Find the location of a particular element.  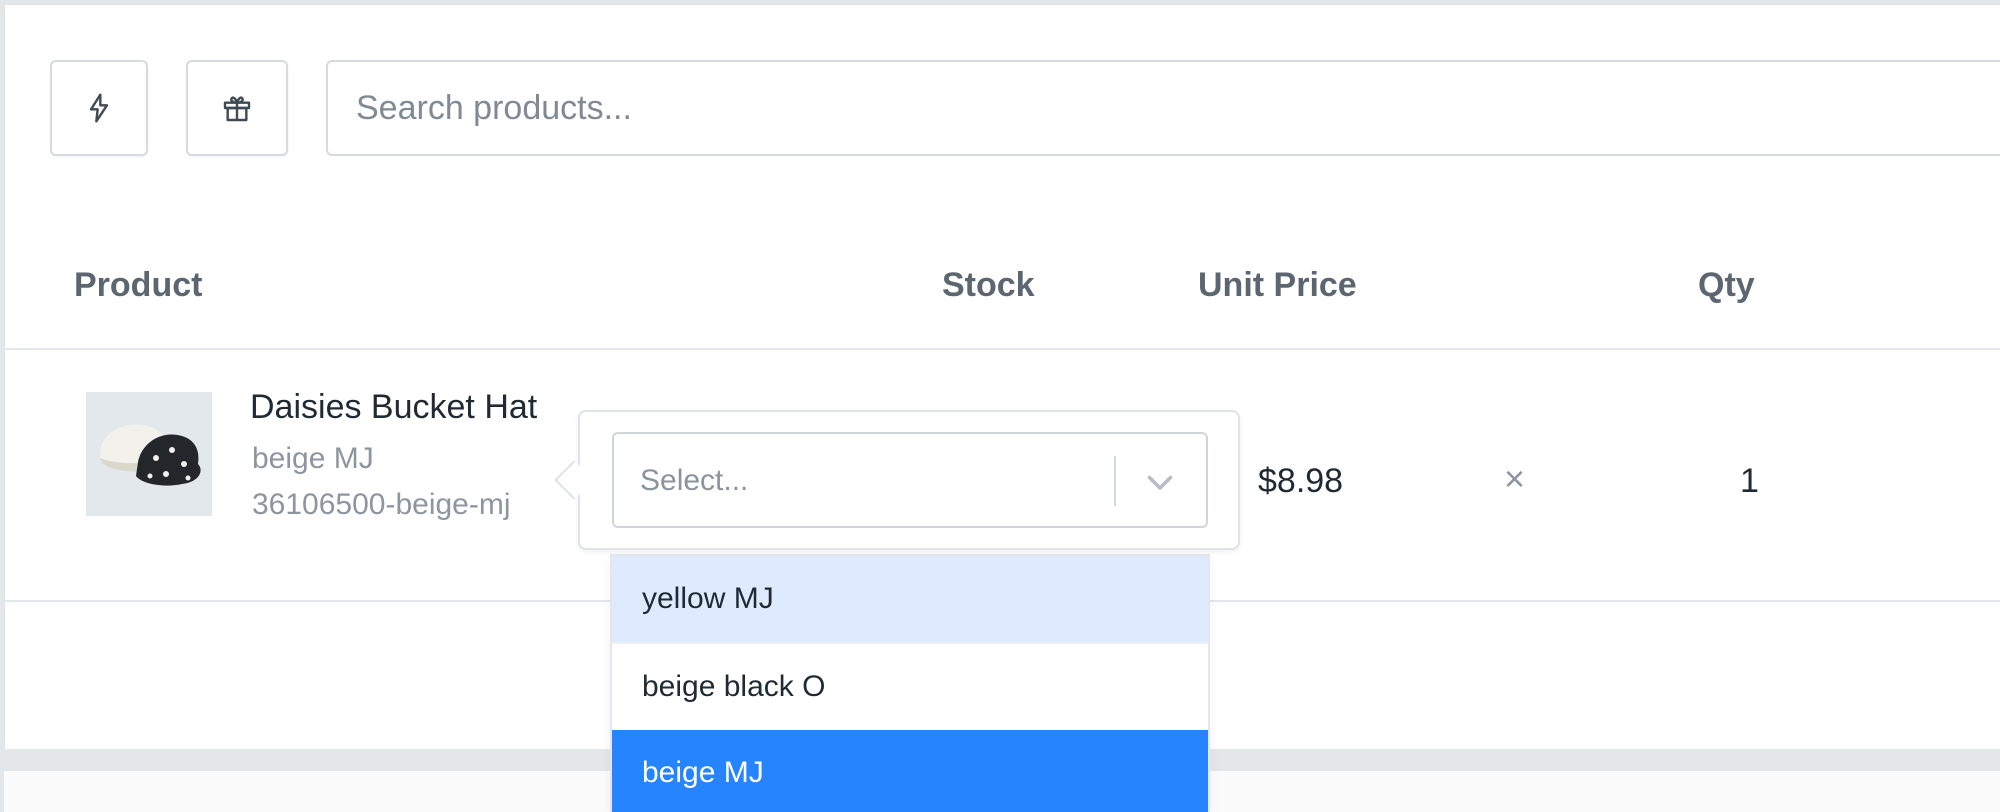

product-name: Daisies Bucket Hat is located at coordinates (394, 407).